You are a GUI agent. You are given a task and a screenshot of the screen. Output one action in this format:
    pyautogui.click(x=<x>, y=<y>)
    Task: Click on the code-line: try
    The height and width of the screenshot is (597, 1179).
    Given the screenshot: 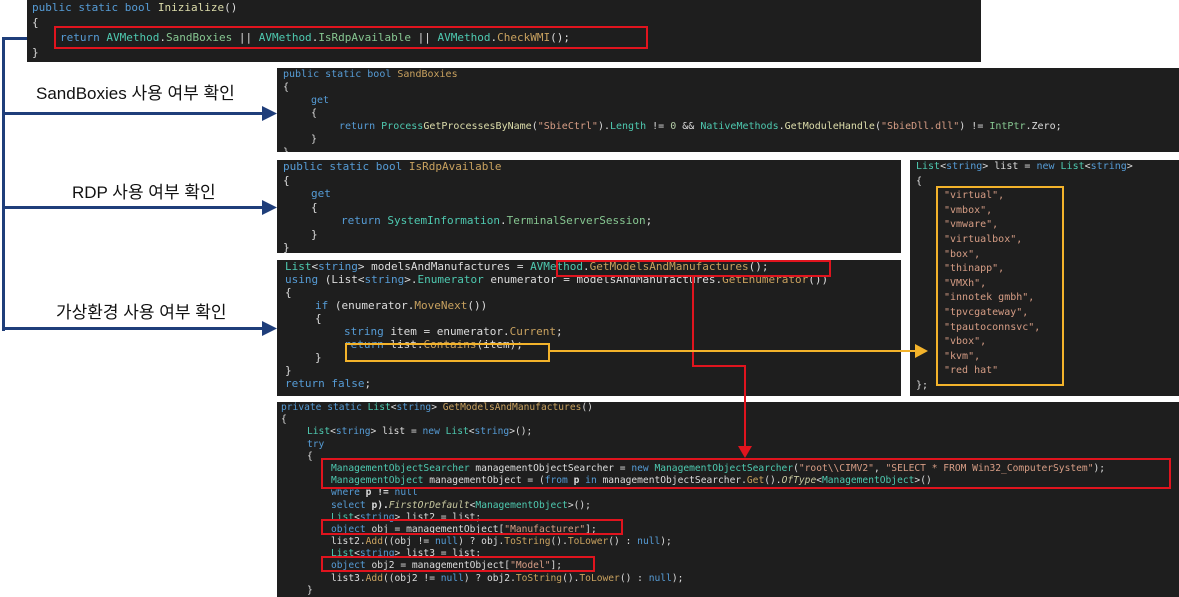 What is the action you would take?
    pyautogui.click(x=316, y=444)
    